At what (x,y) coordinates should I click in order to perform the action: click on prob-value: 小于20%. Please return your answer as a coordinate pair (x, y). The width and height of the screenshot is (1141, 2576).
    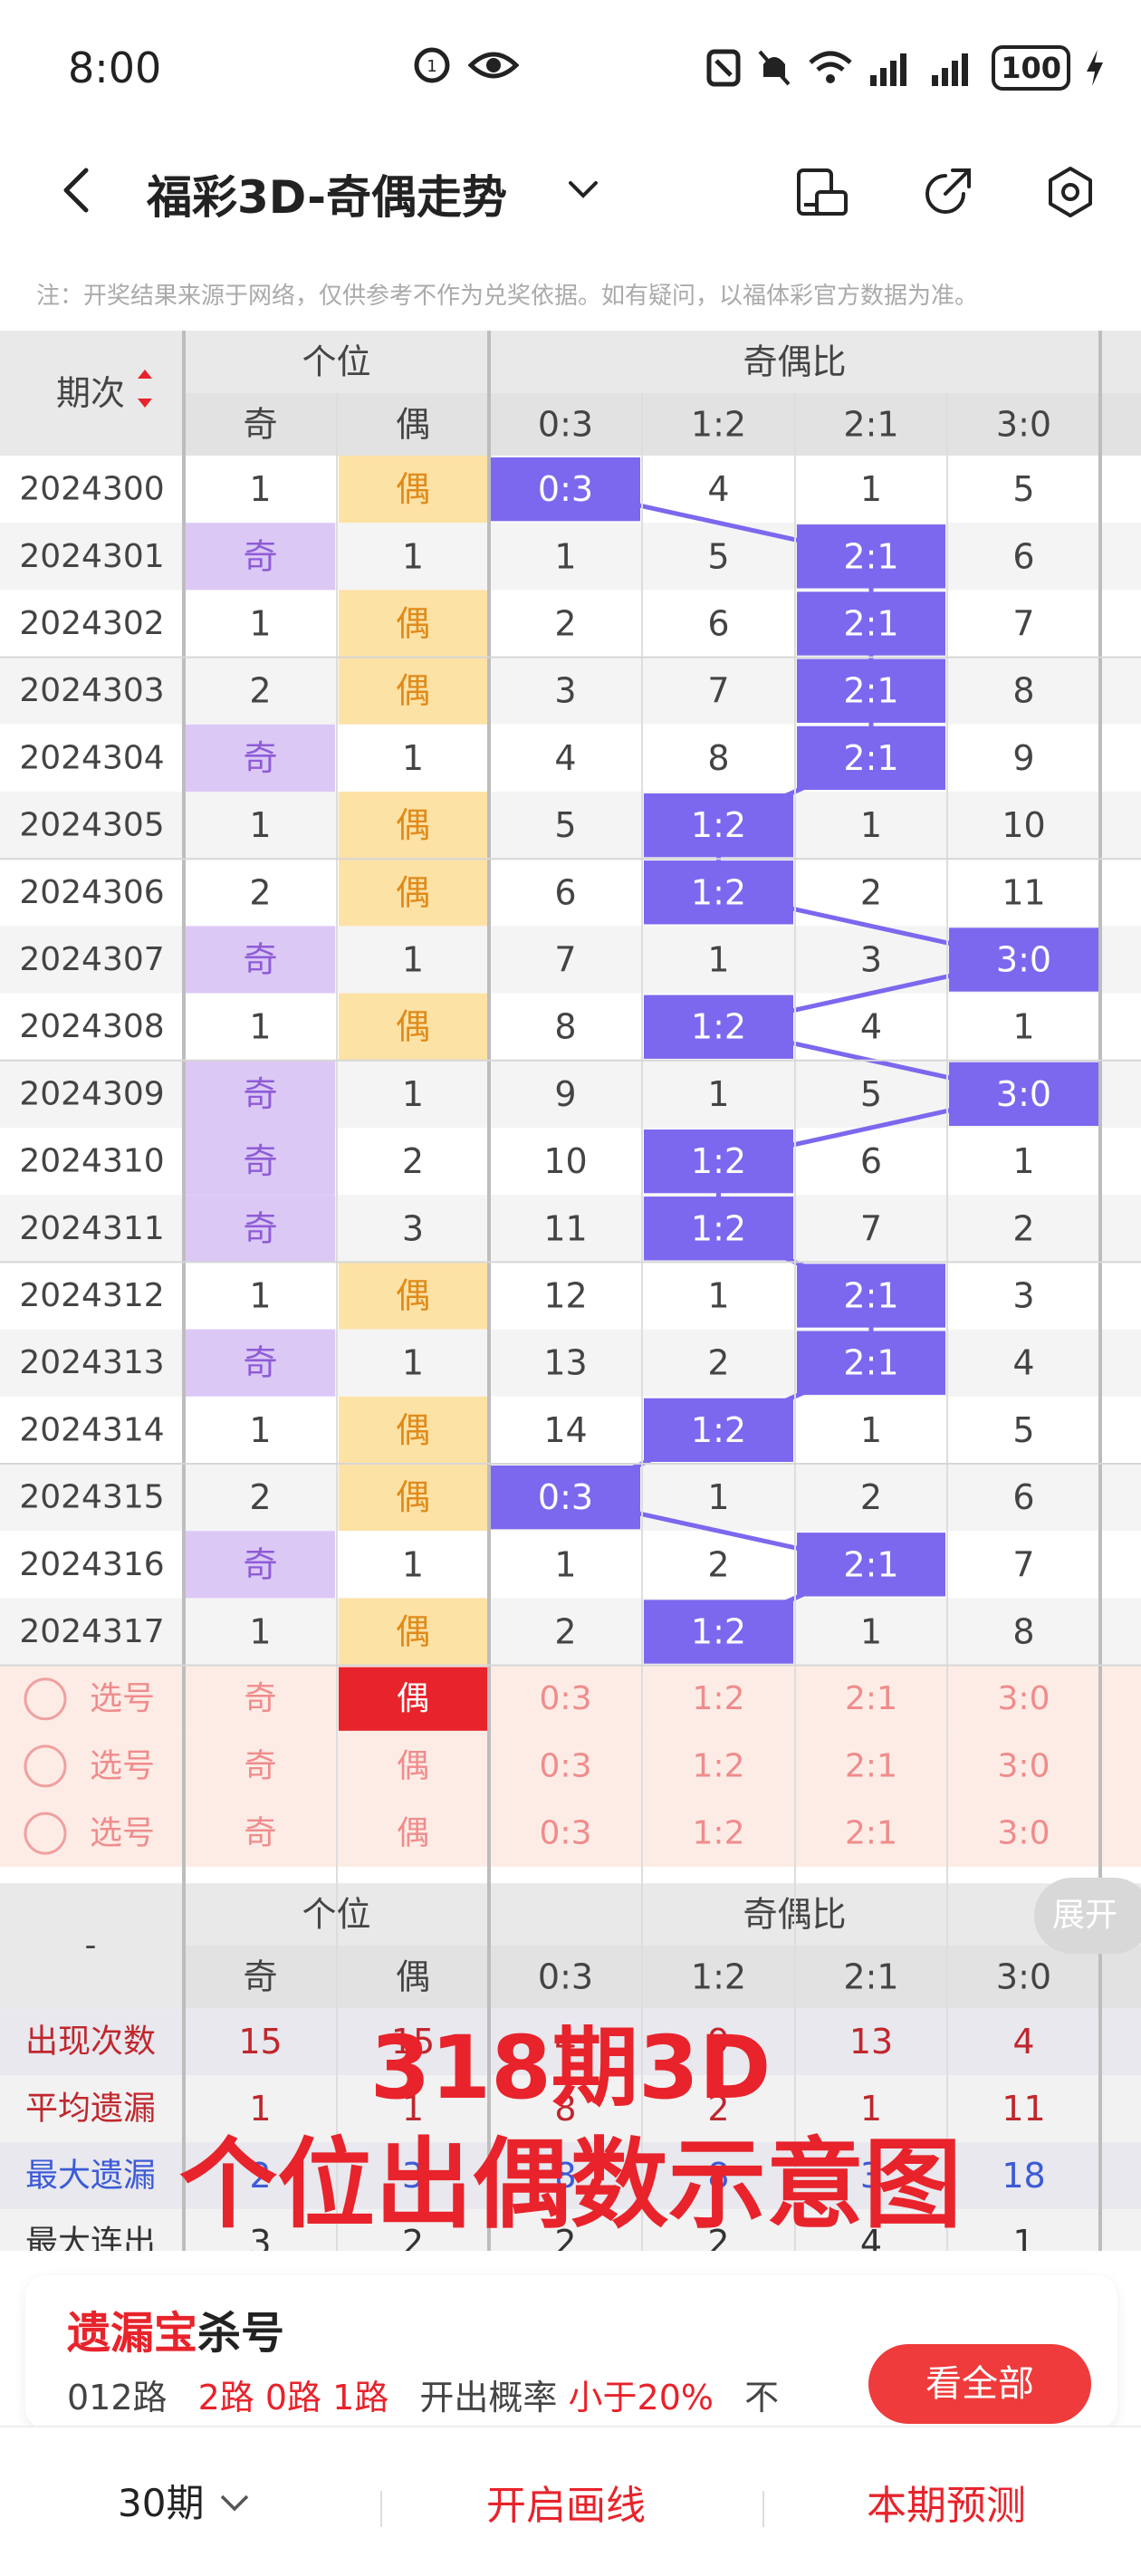
    Looking at the image, I should click on (641, 2397).